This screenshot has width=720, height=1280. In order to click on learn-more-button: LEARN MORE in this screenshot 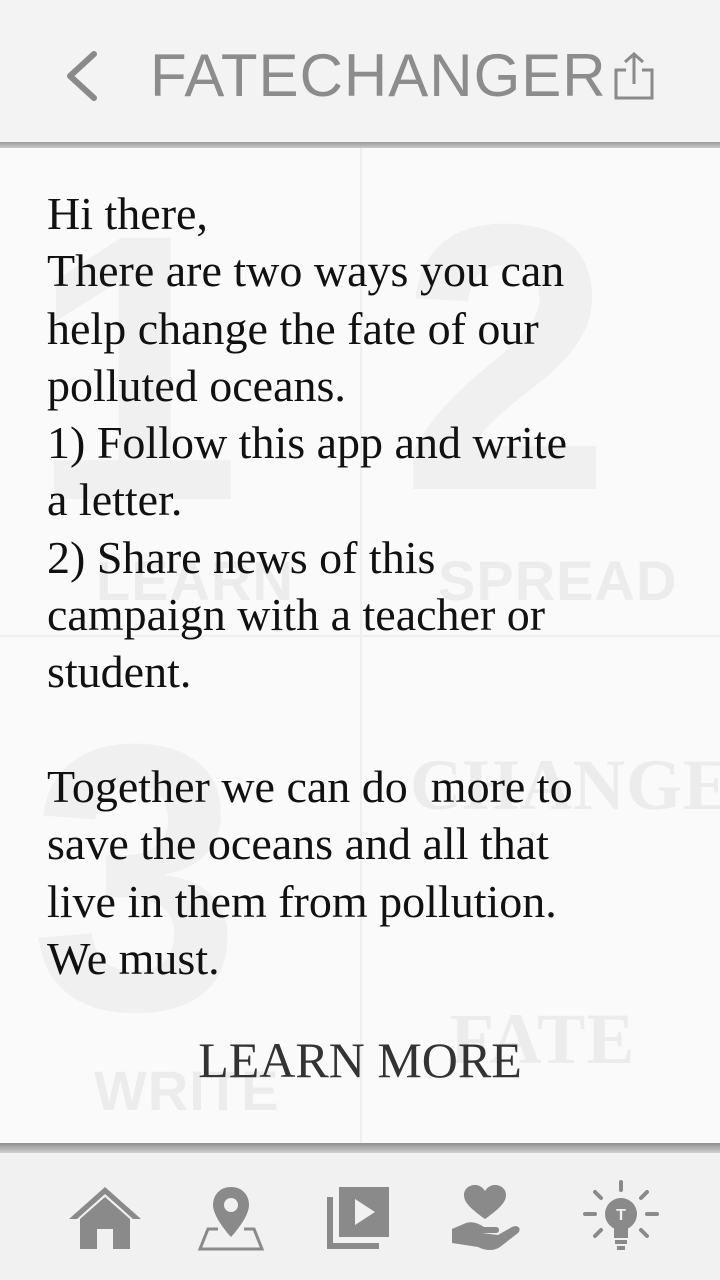, I will do `click(360, 1060)`.